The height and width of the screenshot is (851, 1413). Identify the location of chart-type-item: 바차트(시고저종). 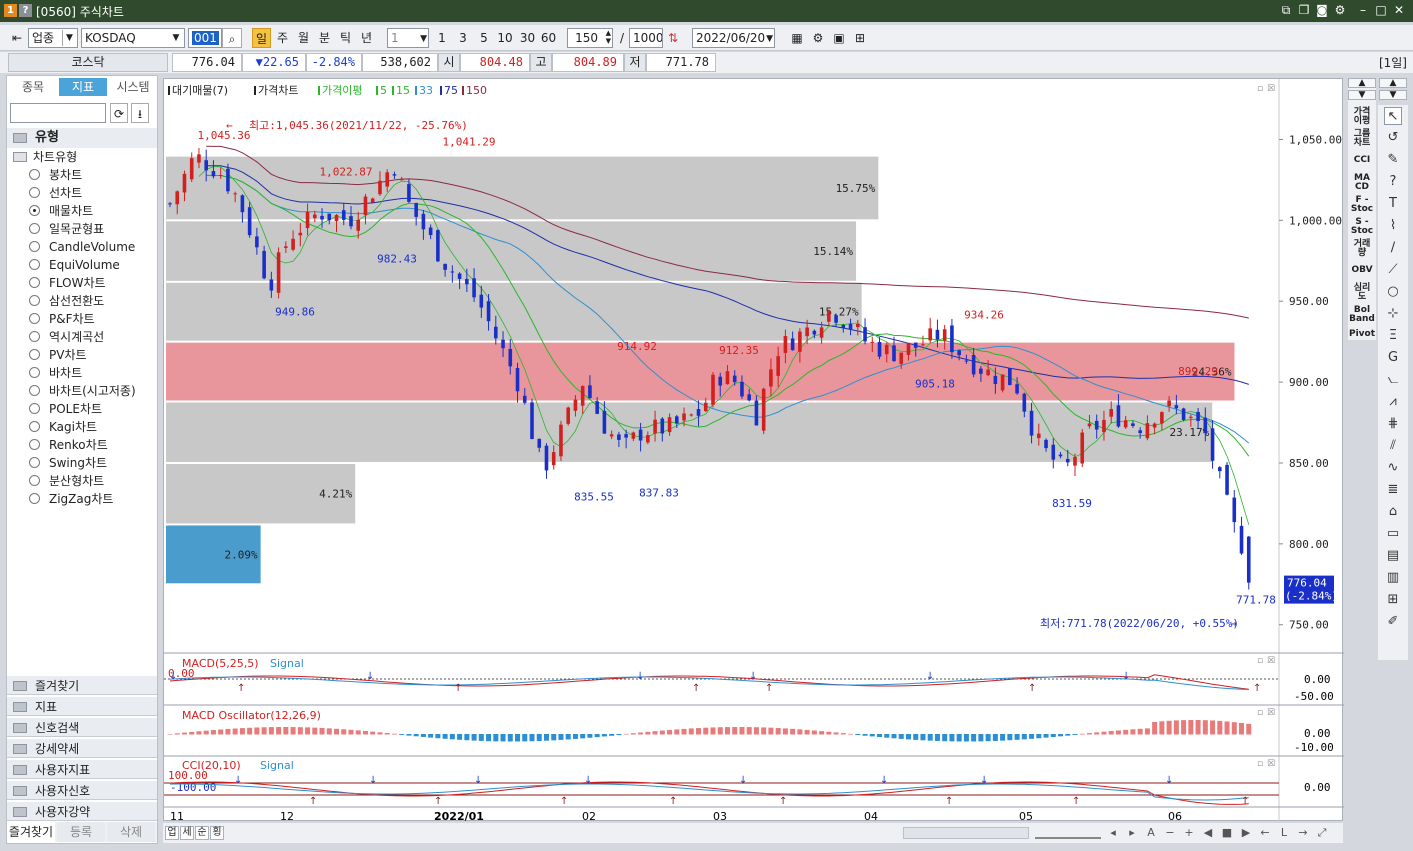
(82, 391).